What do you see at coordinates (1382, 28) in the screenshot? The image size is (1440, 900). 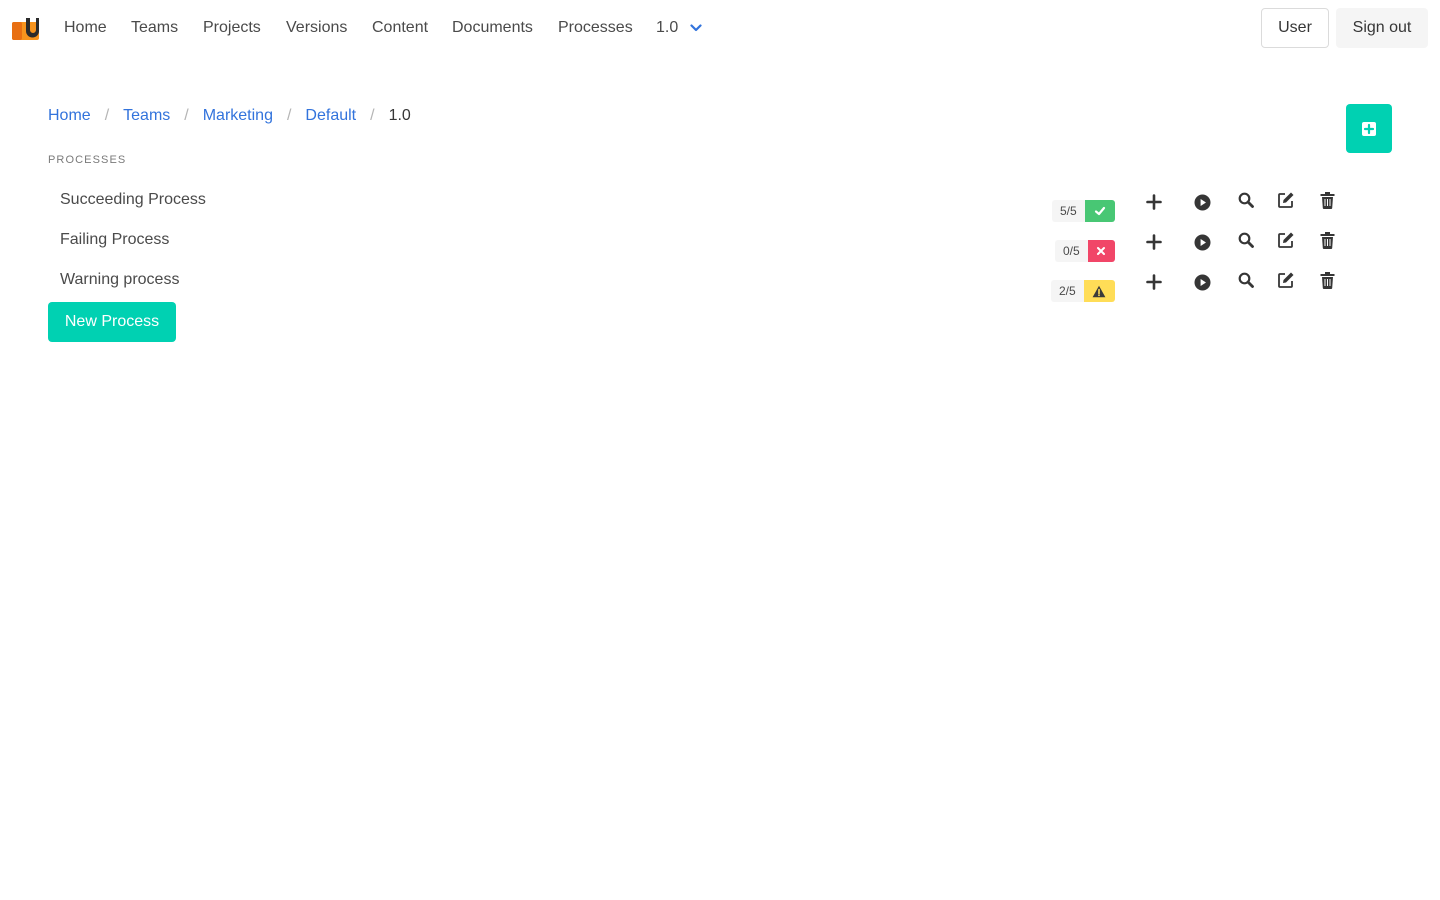 I see `signout-button: Sign out` at bounding box center [1382, 28].